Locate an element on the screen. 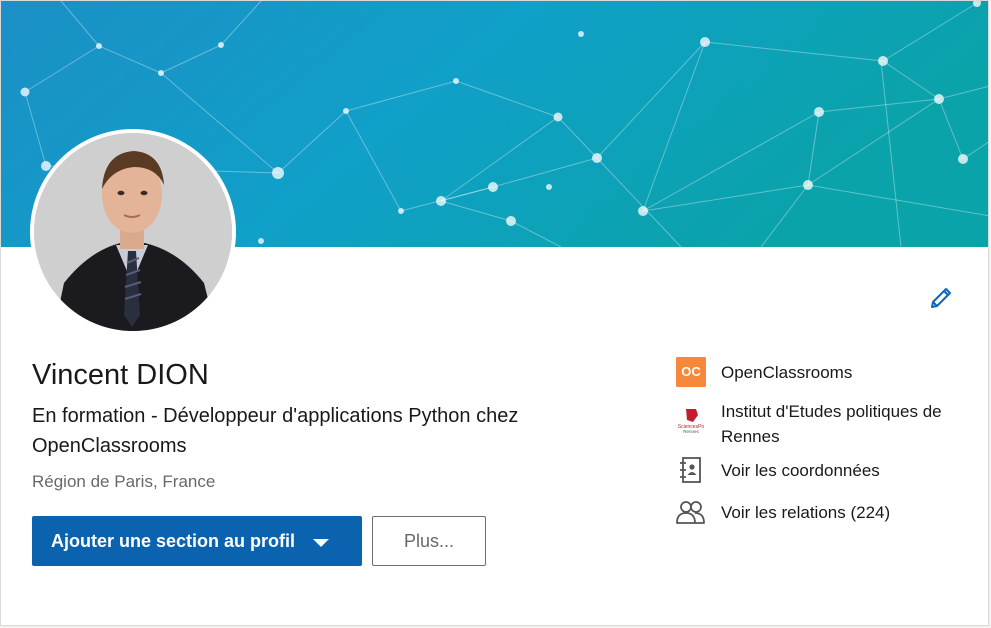  side-item-label: OpenClassrooms is located at coordinates (787, 372).